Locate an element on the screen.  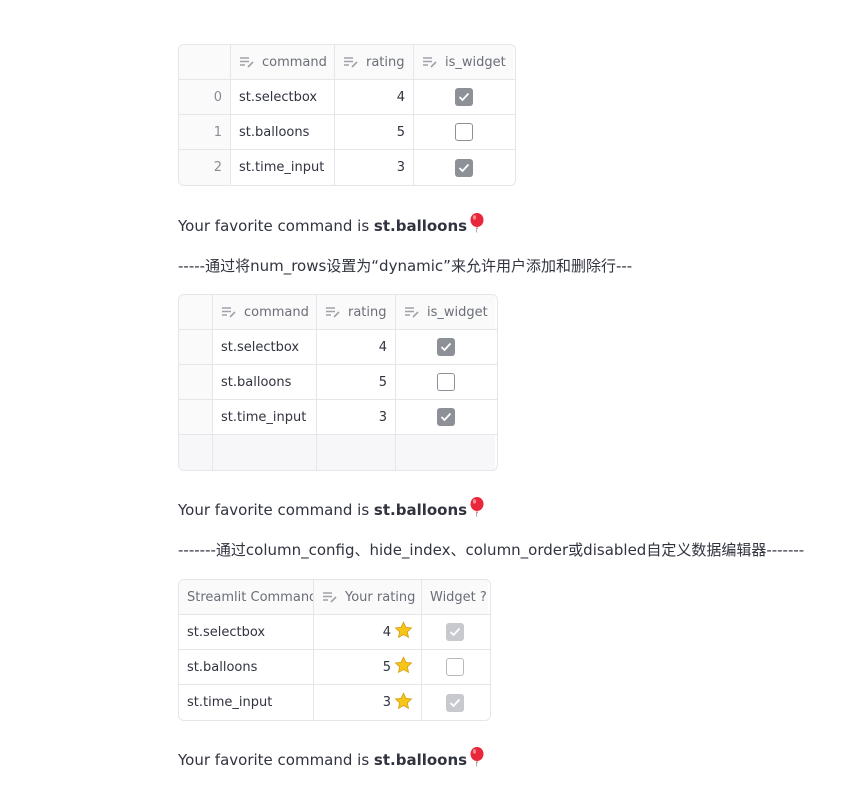
rating-value: 4 is located at coordinates (386, 632).